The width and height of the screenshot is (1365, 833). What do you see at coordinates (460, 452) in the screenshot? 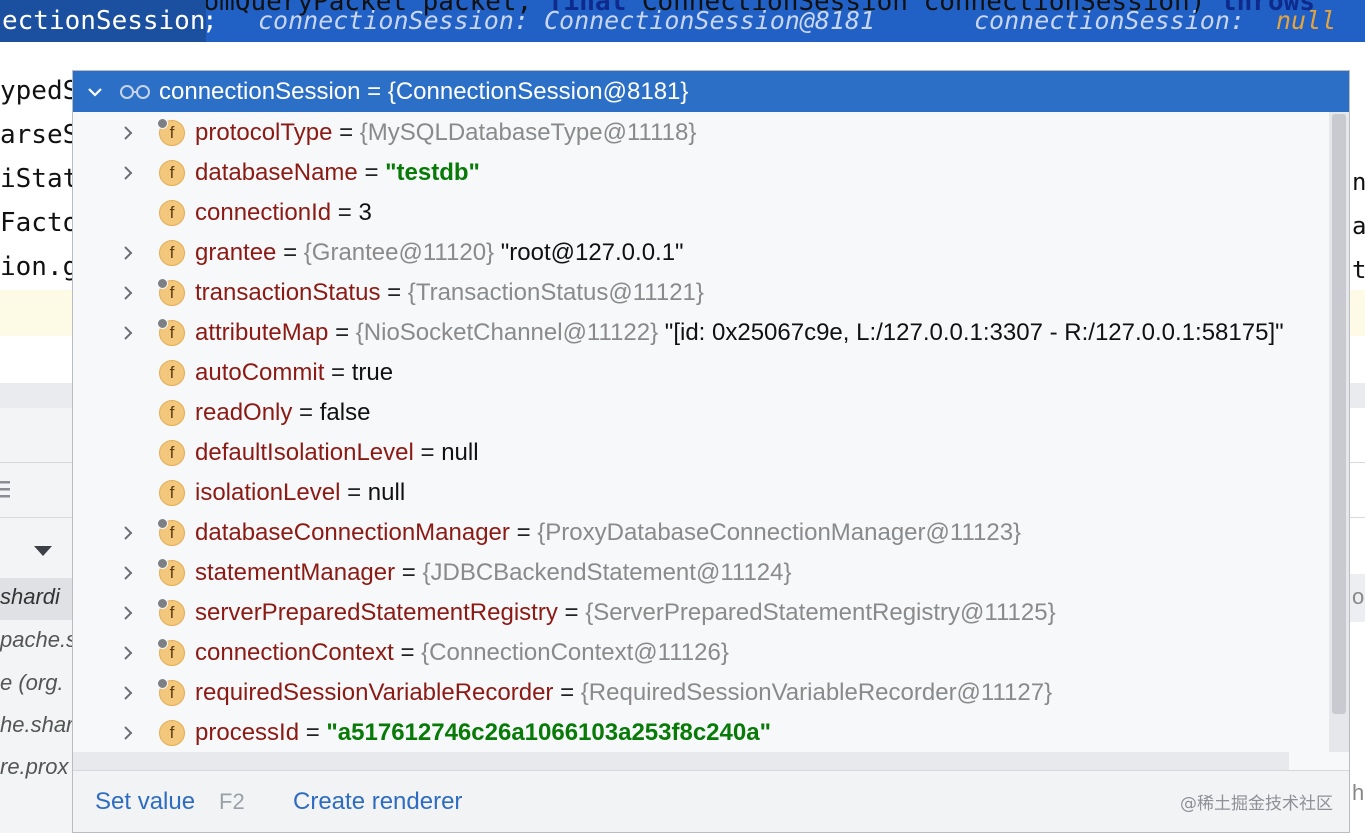
I see `field-value: null` at bounding box center [460, 452].